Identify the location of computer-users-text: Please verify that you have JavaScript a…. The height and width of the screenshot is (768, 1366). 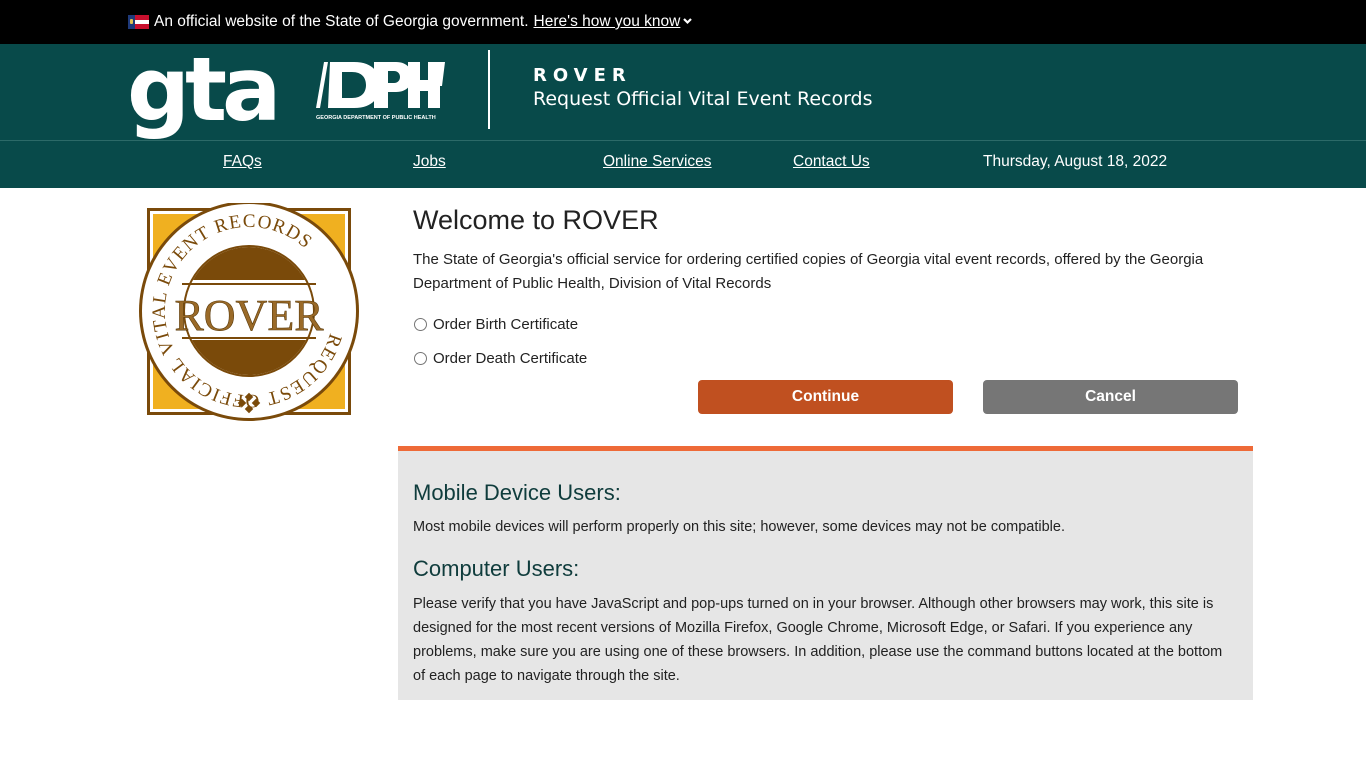
(818, 640).